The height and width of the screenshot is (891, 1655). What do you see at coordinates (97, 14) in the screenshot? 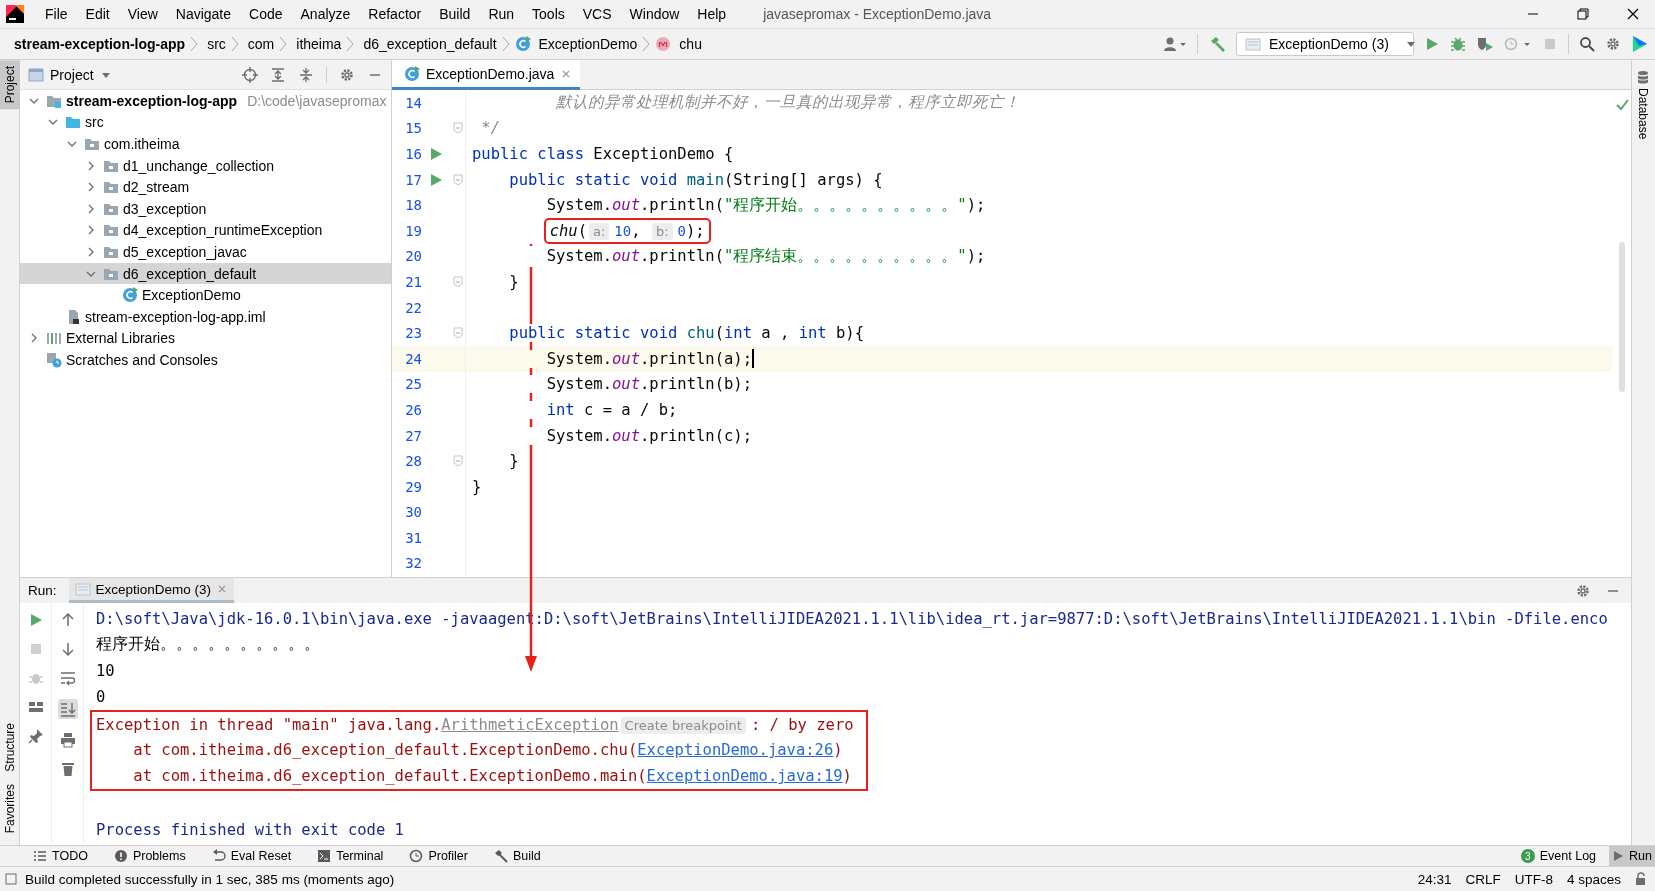
I see `menu-item: Edit` at bounding box center [97, 14].